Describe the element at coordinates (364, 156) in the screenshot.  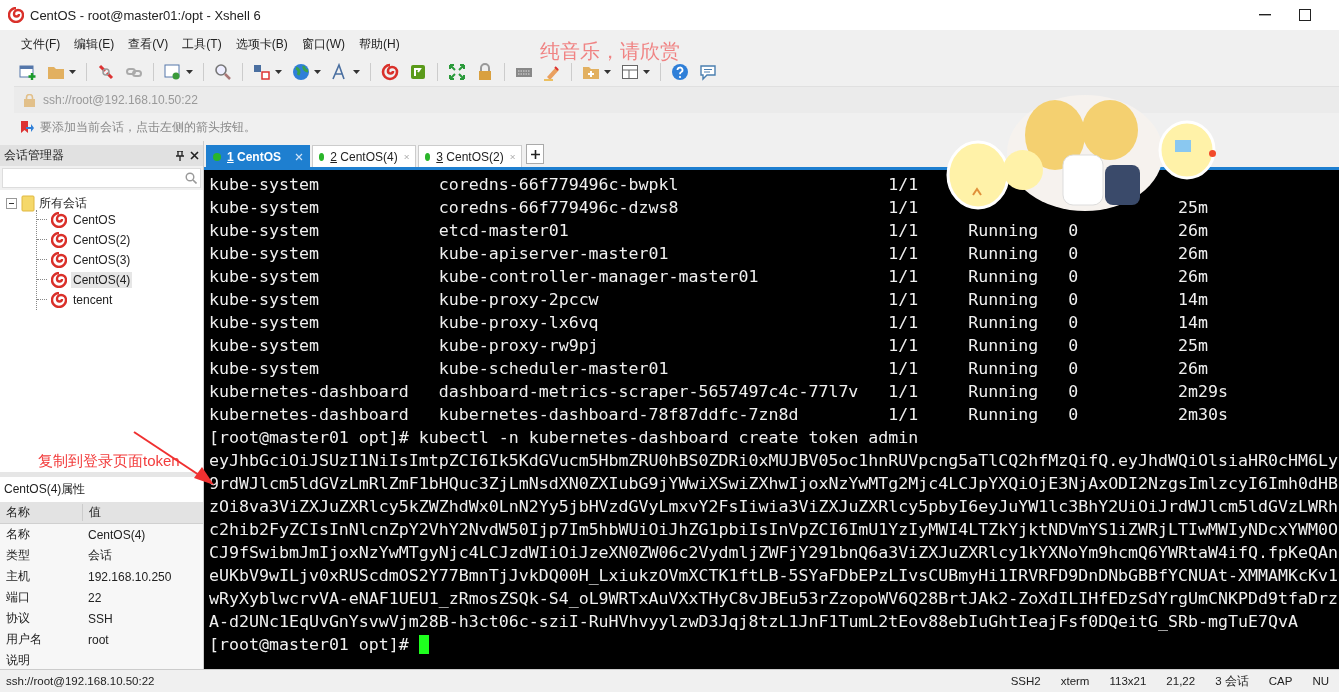
I see `session-tab: 2 CentOS(4)` at that location.